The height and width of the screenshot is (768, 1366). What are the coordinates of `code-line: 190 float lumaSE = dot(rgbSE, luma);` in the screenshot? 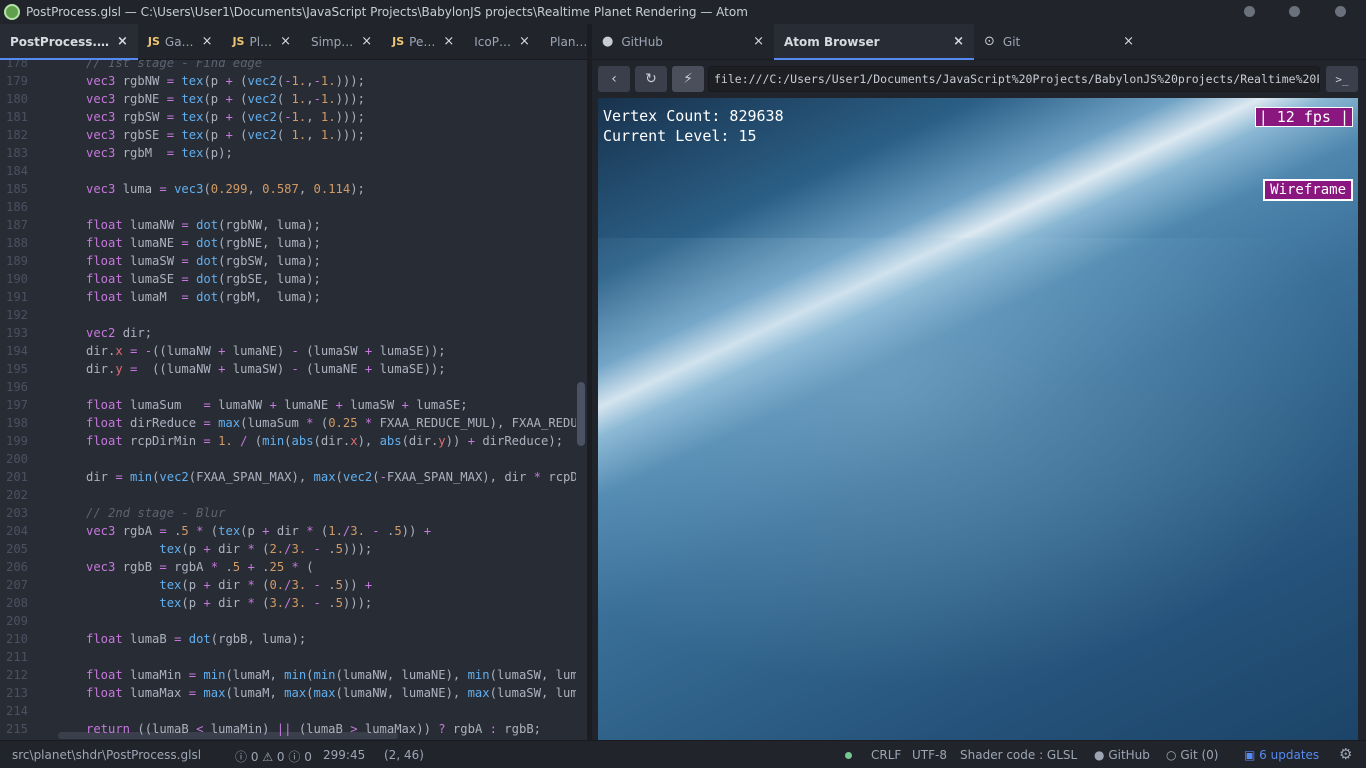 It's located at (293, 279).